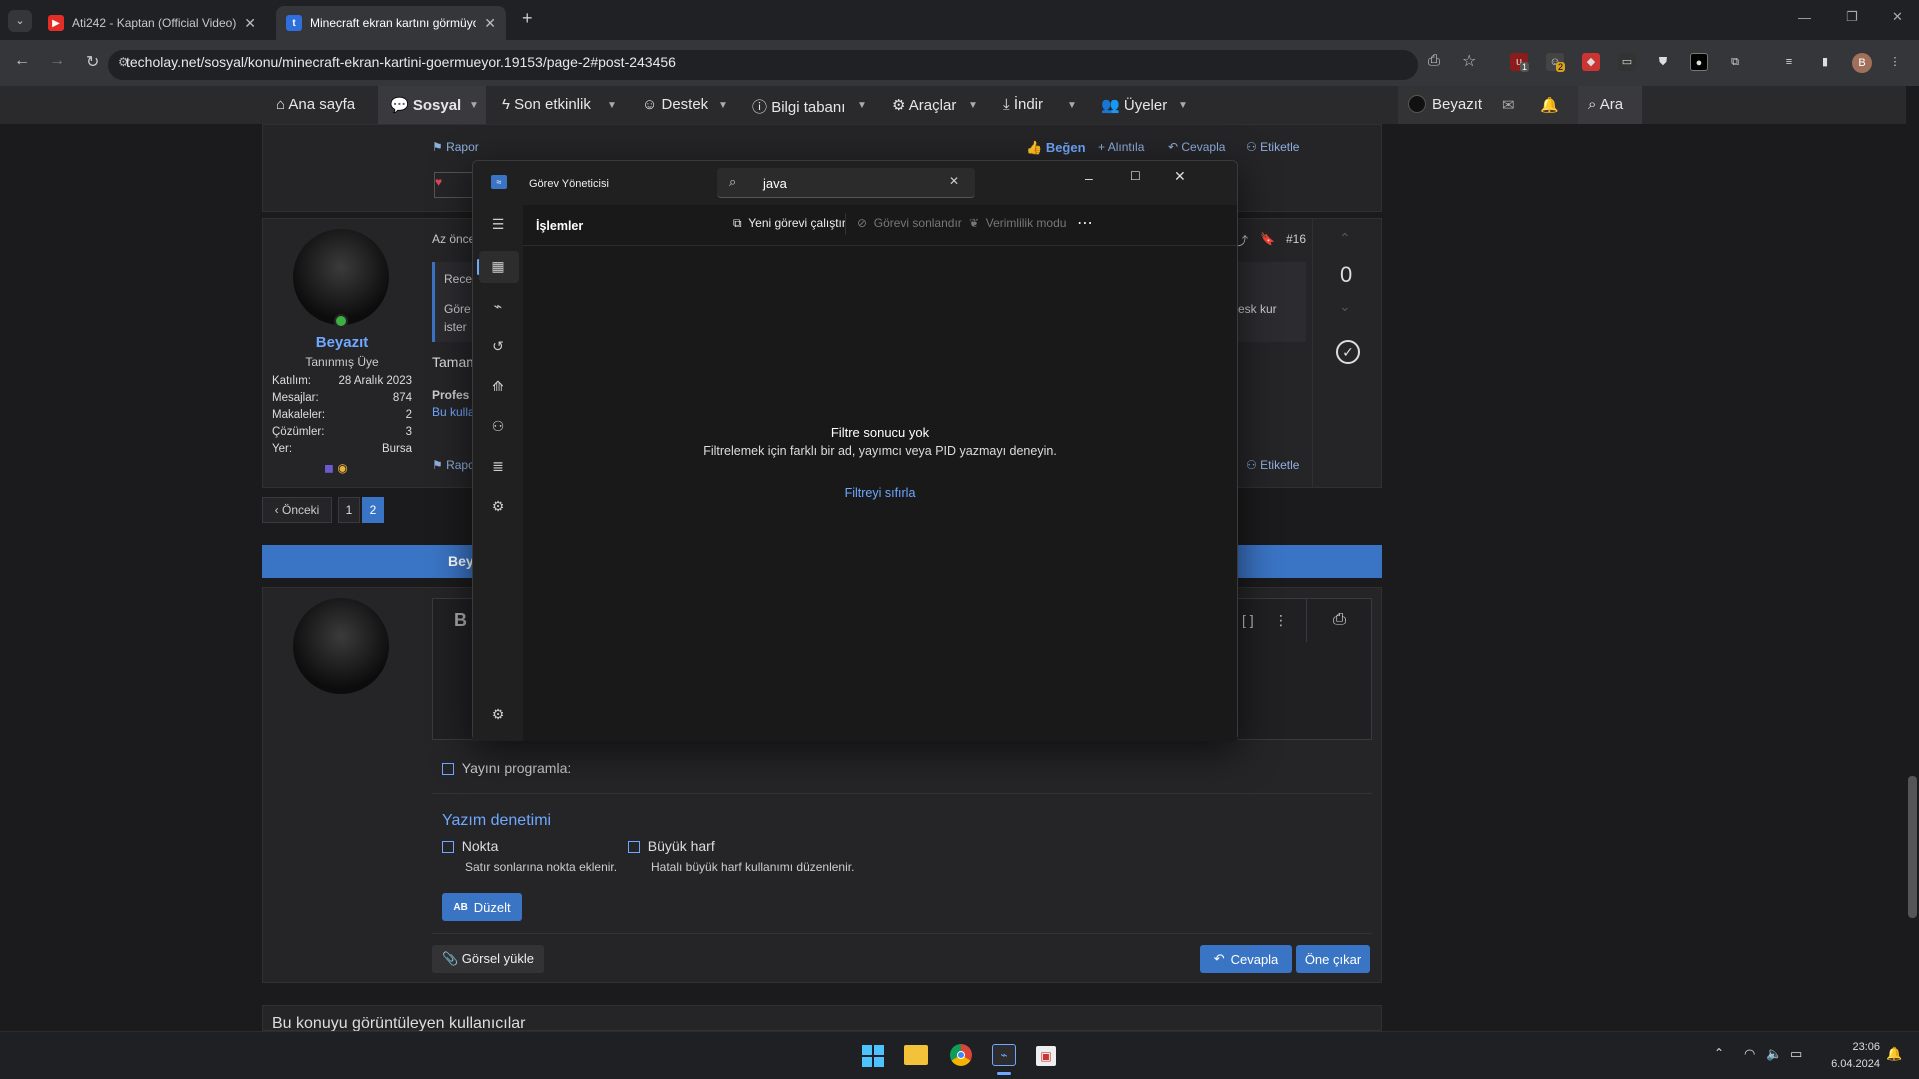 This screenshot has width=1919, height=1079. What do you see at coordinates (1627, 62) in the screenshot?
I see `extension-icon: ▭` at bounding box center [1627, 62].